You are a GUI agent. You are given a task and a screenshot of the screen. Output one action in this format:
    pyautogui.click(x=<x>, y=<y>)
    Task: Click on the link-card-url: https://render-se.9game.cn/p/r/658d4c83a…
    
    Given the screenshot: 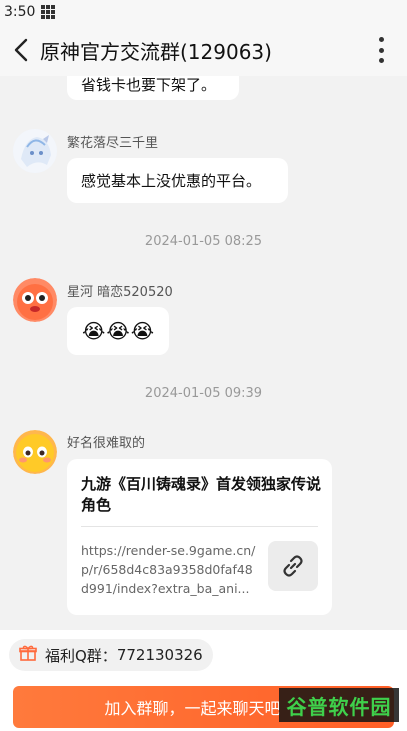 What is the action you would take?
    pyautogui.click(x=168, y=569)
    